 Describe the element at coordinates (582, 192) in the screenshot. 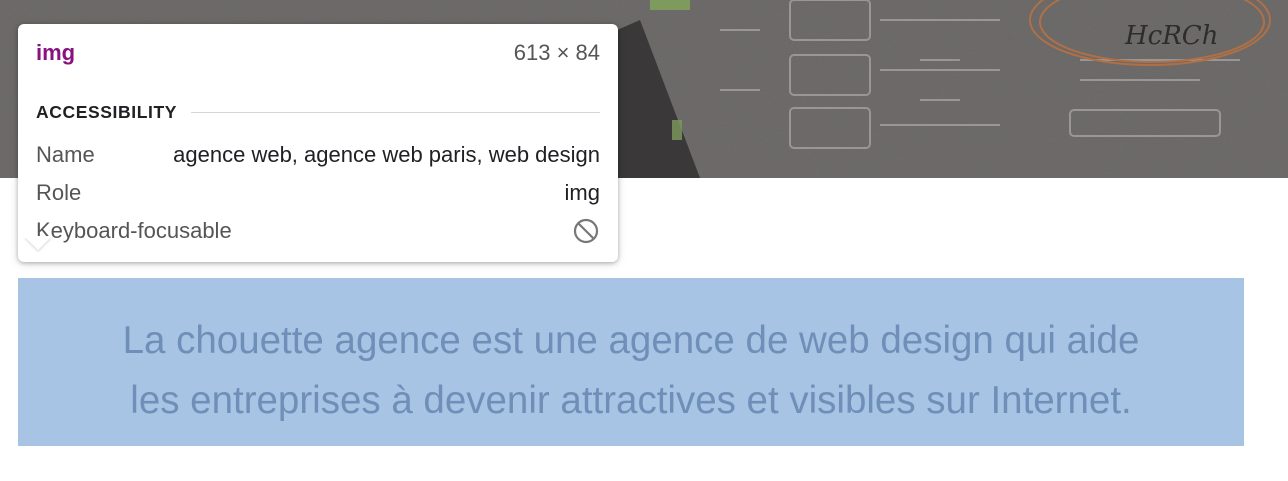

I see `role-value: img` at that location.